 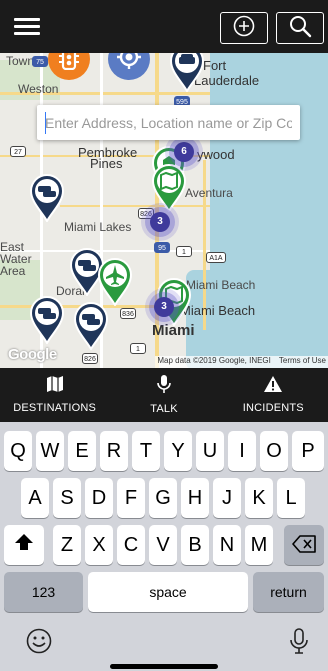 I want to click on route-shield-1-north: 1, so click(x=184, y=251).